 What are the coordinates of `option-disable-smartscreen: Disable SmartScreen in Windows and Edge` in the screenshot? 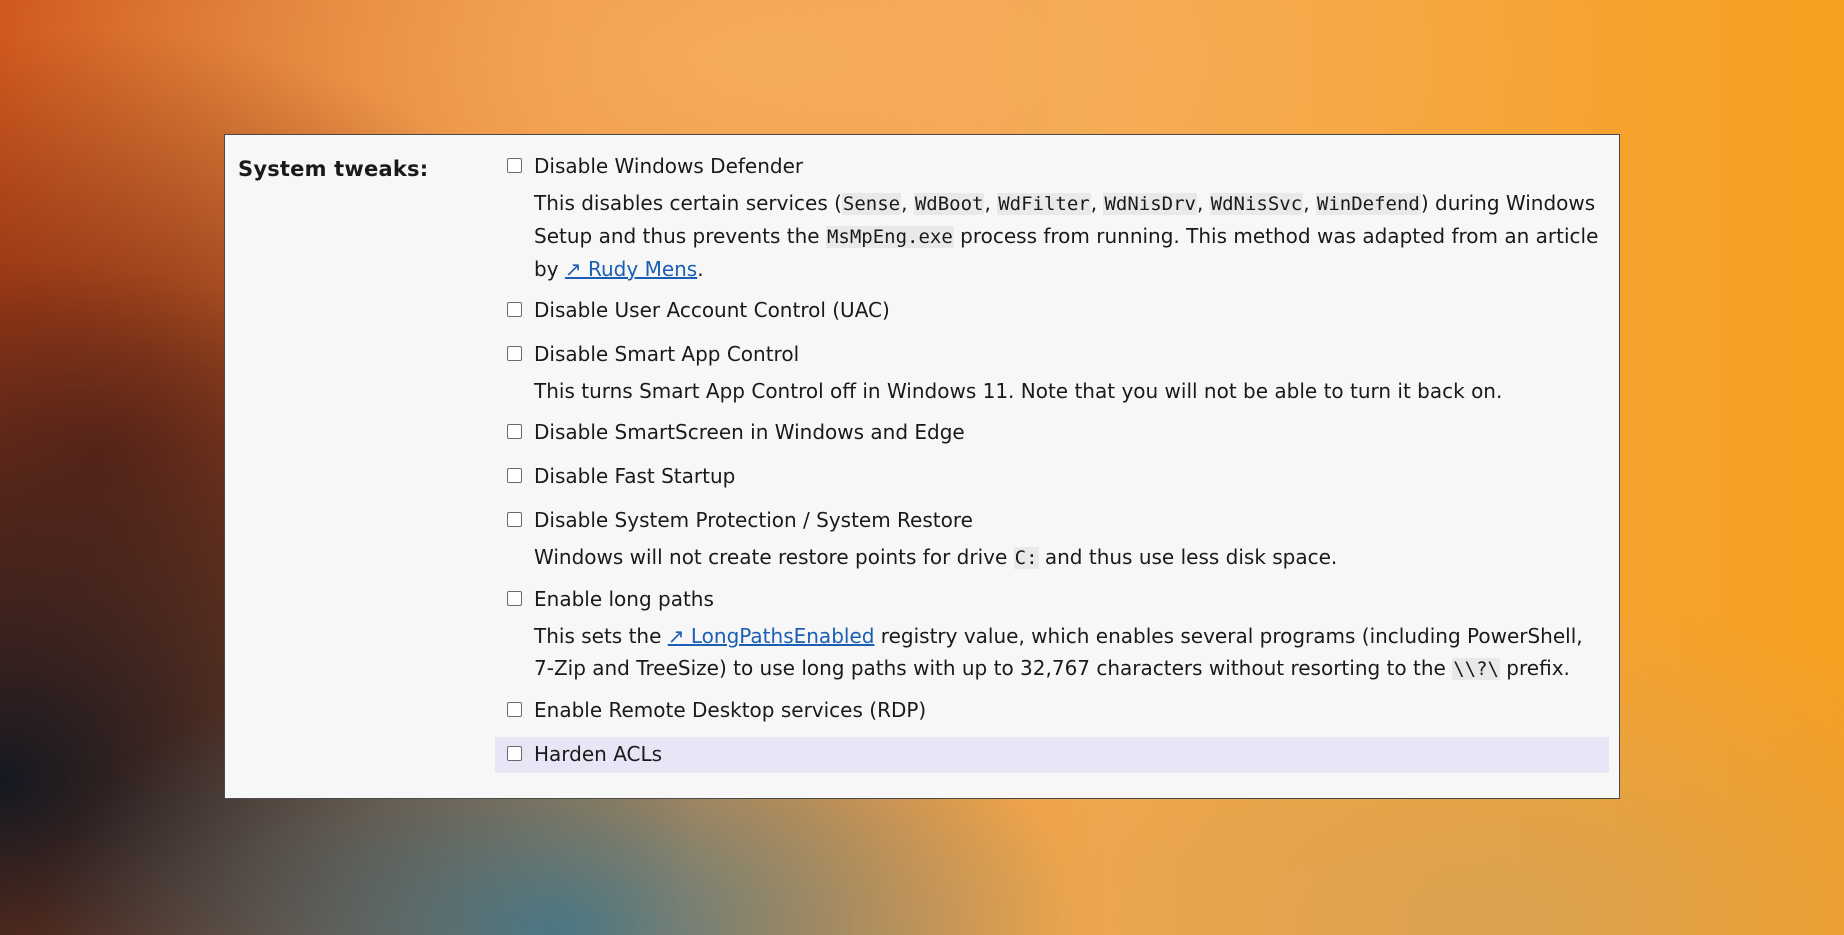 It's located at (1052, 433).